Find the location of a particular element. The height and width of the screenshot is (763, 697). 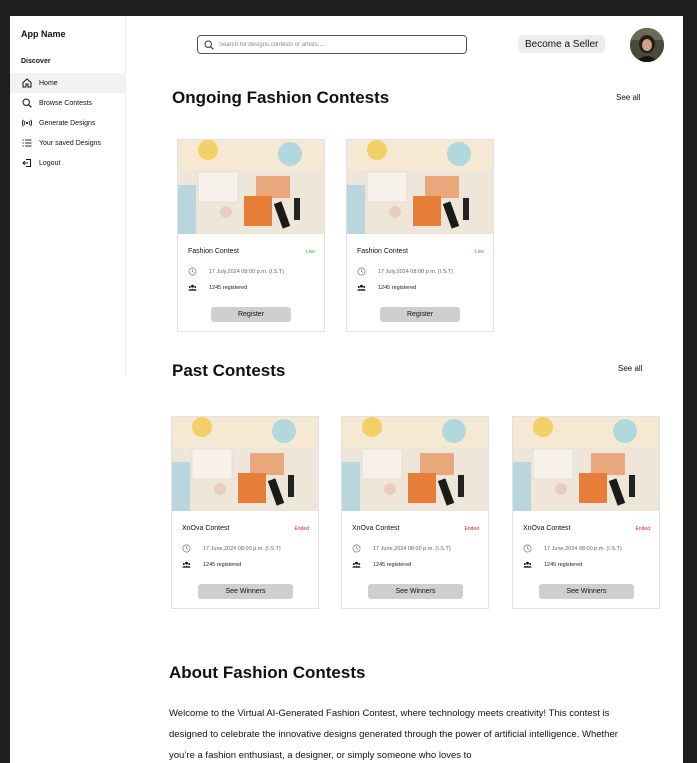

about-section-title: About Fashion Contests is located at coordinates (267, 672).